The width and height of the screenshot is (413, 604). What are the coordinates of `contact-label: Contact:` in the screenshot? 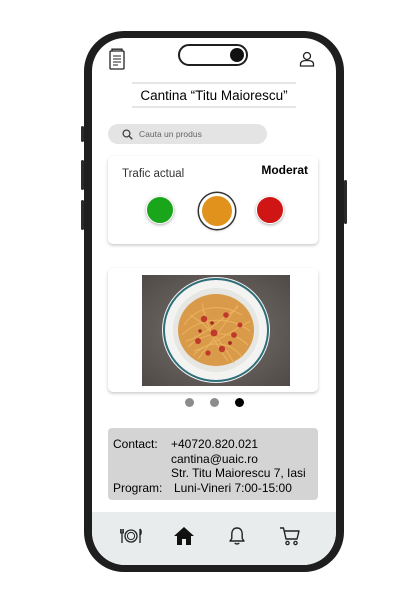 It's located at (135, 444).